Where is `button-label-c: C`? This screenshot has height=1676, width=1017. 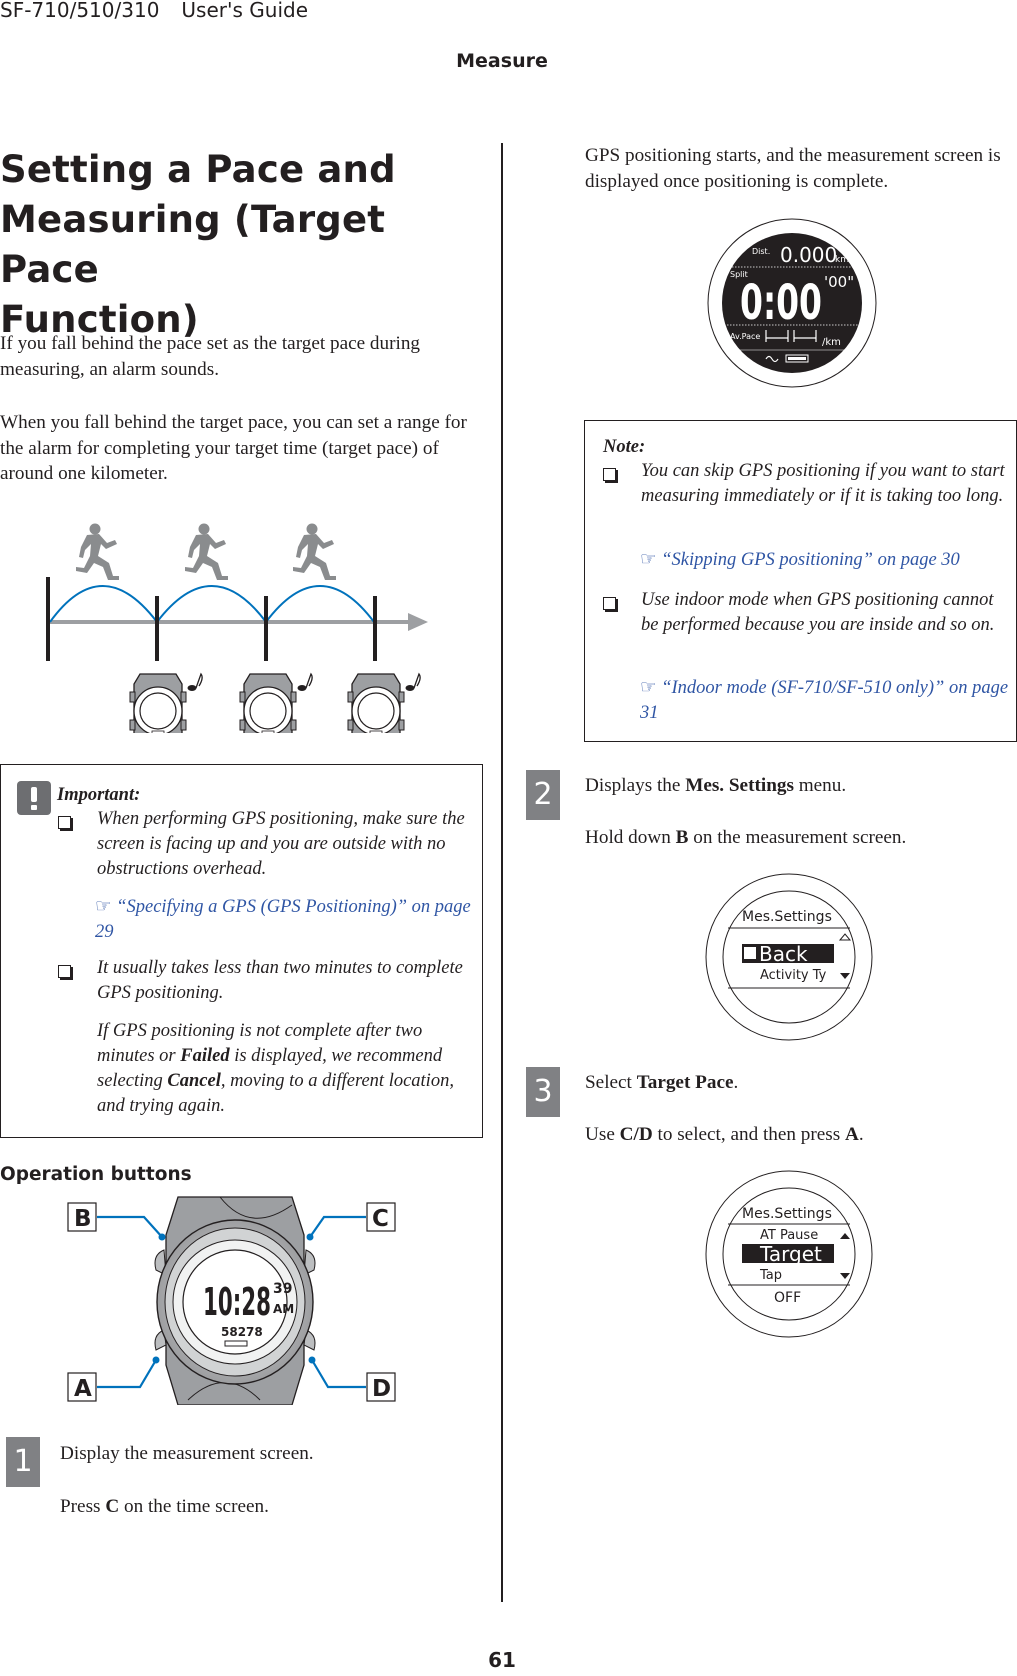
button-label-c: C is located at coordinates (381, 1217).